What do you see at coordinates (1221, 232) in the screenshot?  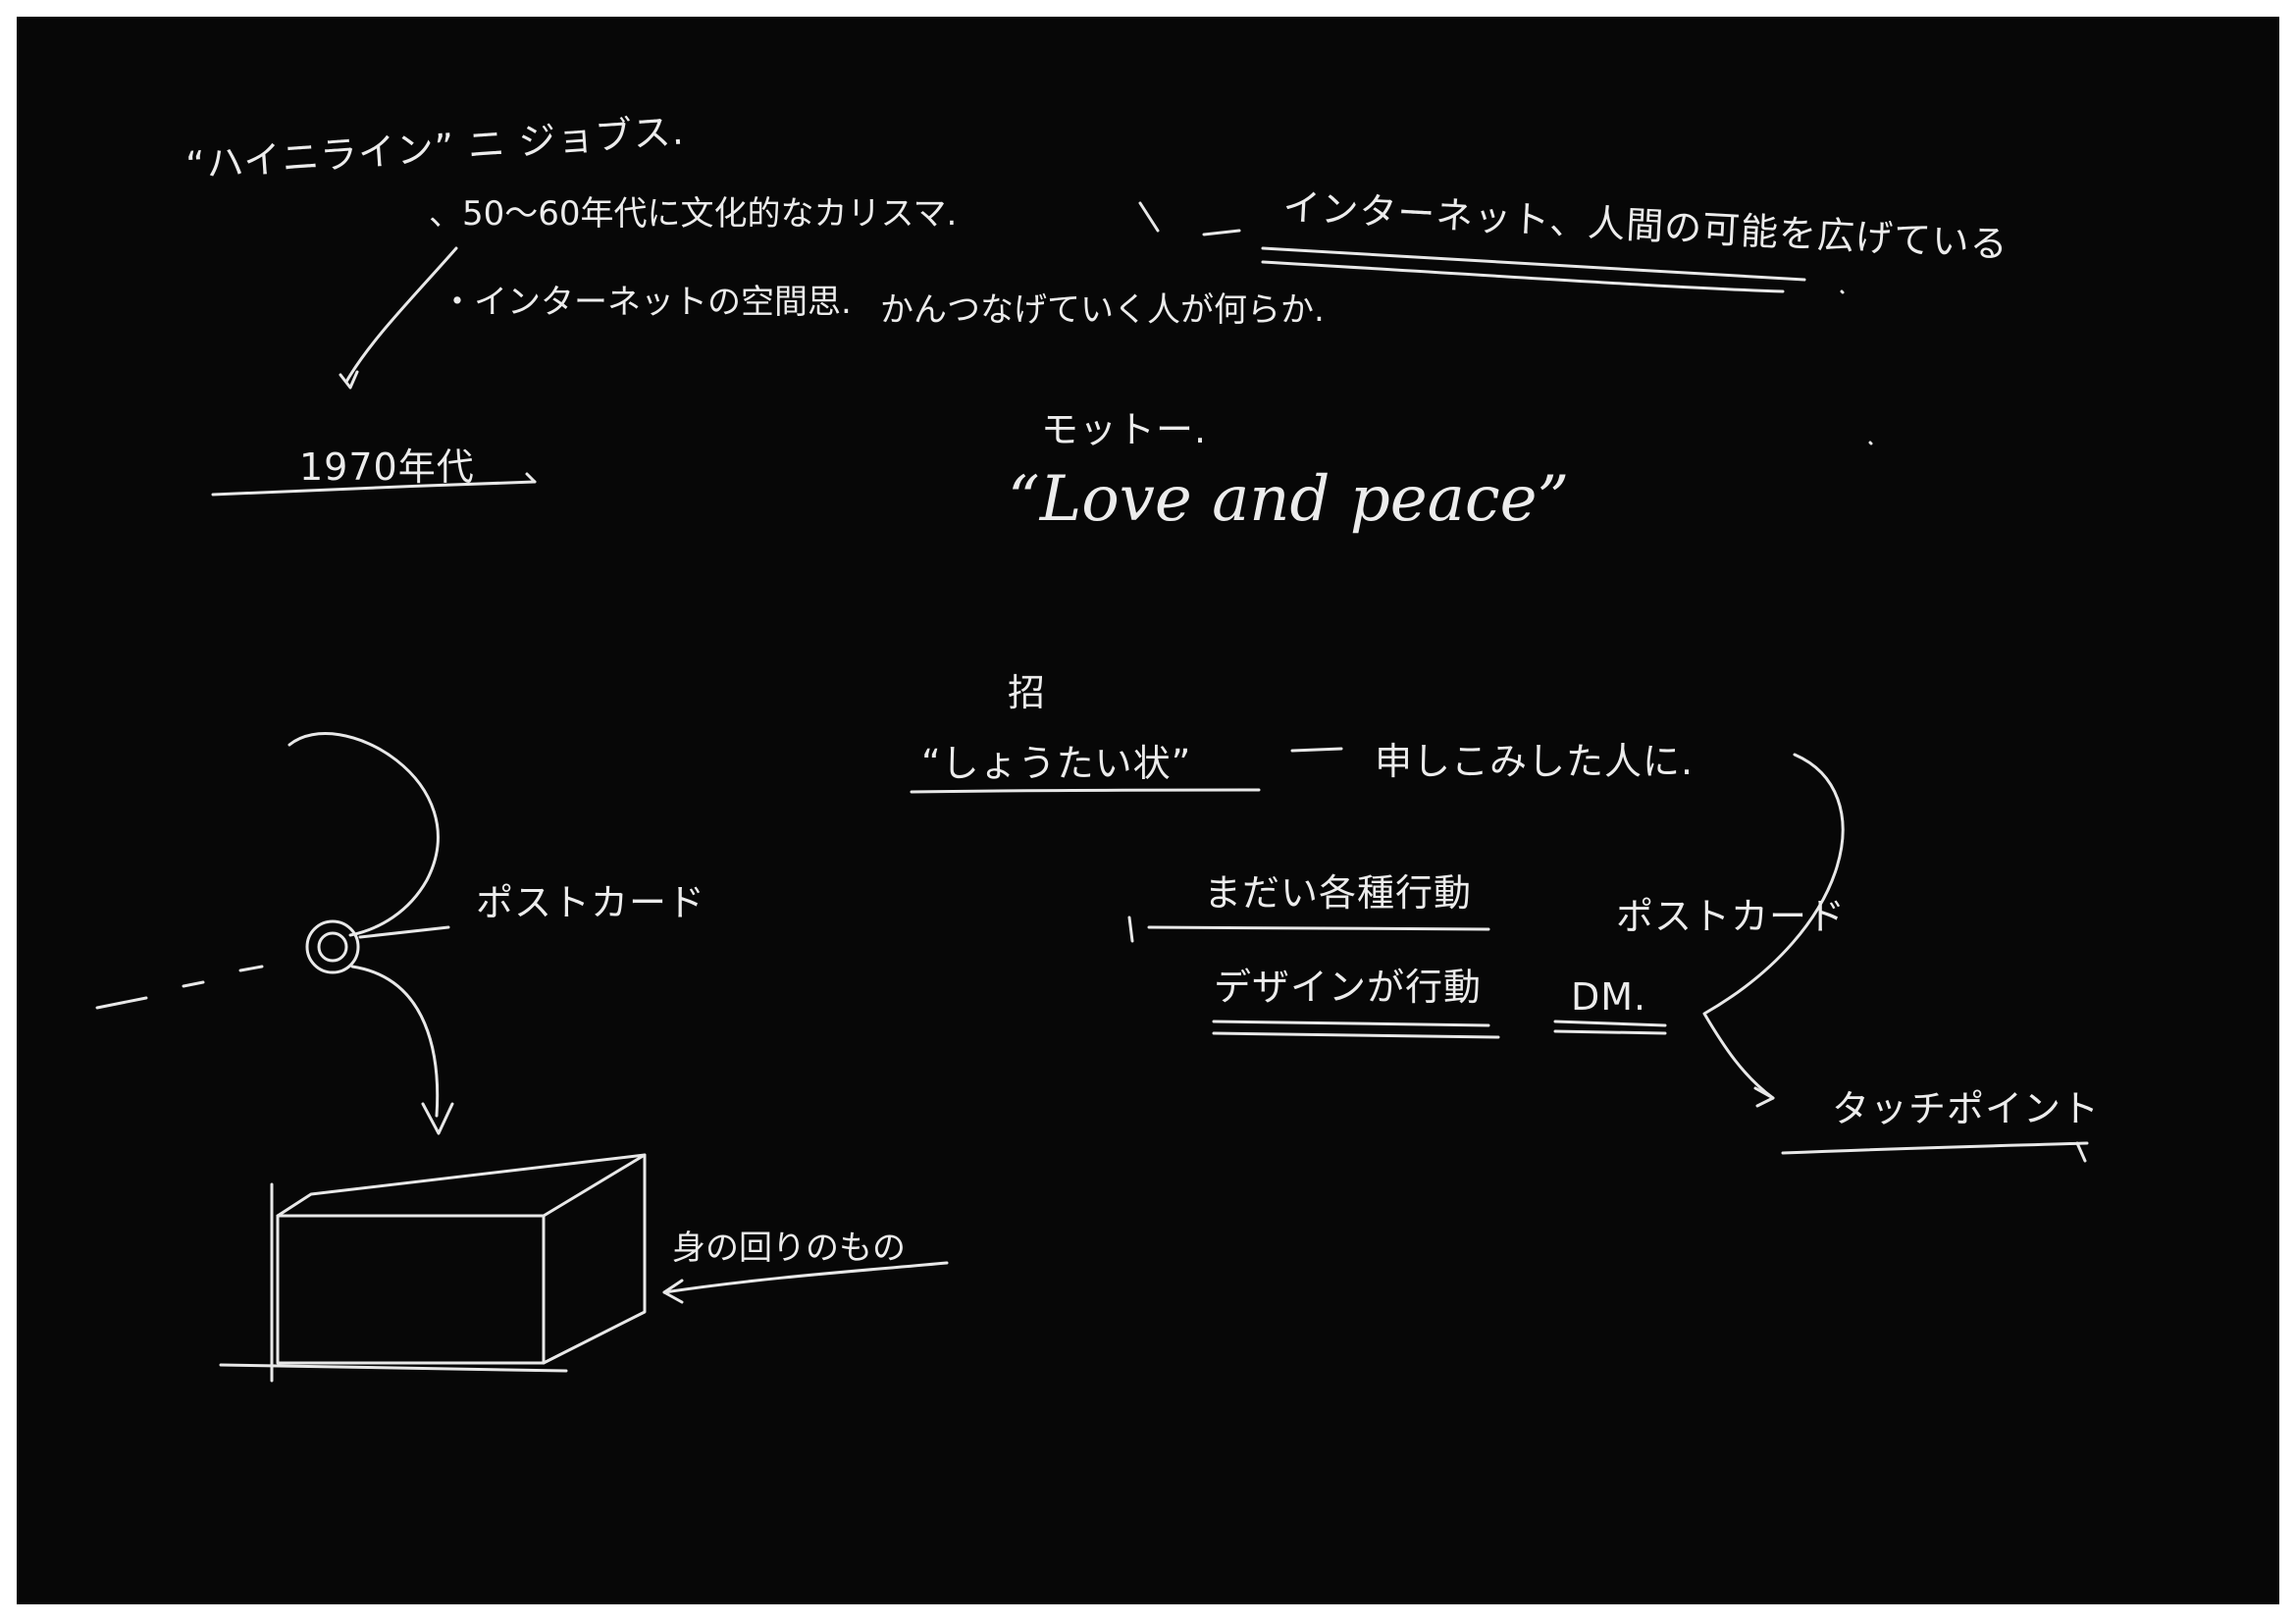 I see `dash-mark` at bounding box center [1221, 232].